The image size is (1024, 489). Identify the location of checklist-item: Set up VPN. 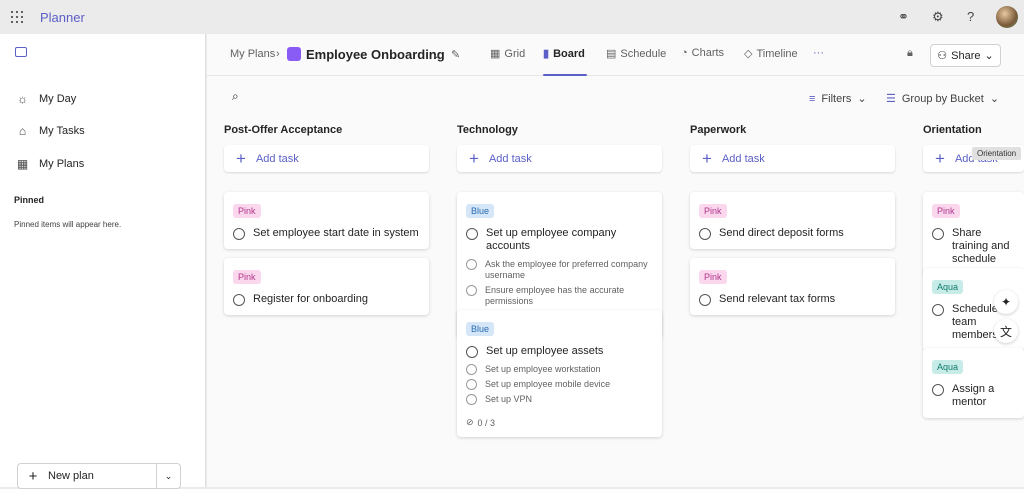
(559, 399).